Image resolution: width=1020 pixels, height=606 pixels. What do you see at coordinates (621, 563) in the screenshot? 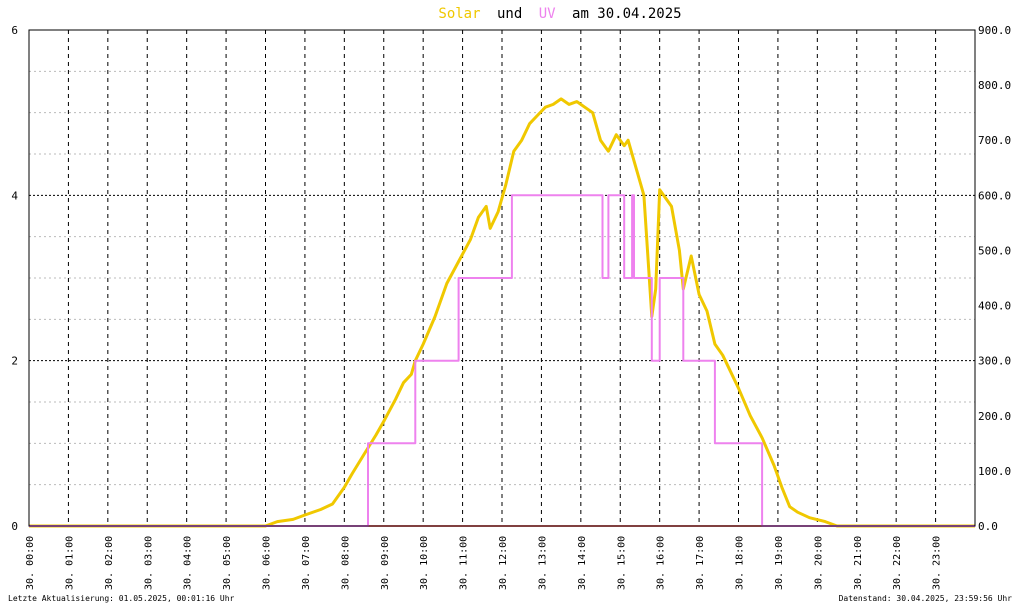
I see `x-tick-label: 30. 15:00` at bounding box center [621, 563].